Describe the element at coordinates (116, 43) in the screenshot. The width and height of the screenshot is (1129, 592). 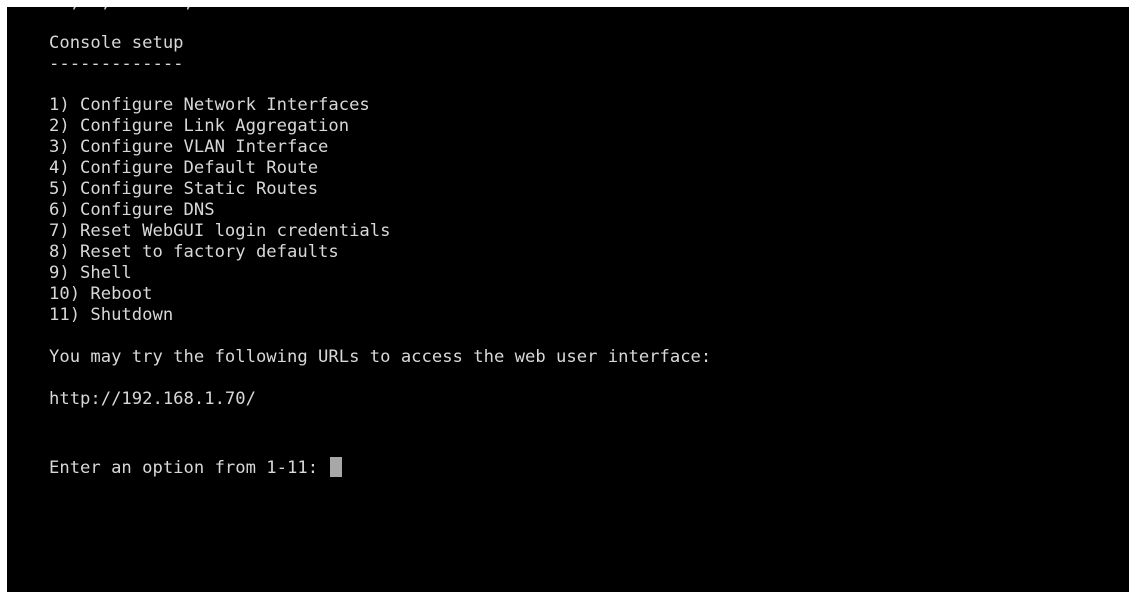
I see `console-title: Console setup` at that location.